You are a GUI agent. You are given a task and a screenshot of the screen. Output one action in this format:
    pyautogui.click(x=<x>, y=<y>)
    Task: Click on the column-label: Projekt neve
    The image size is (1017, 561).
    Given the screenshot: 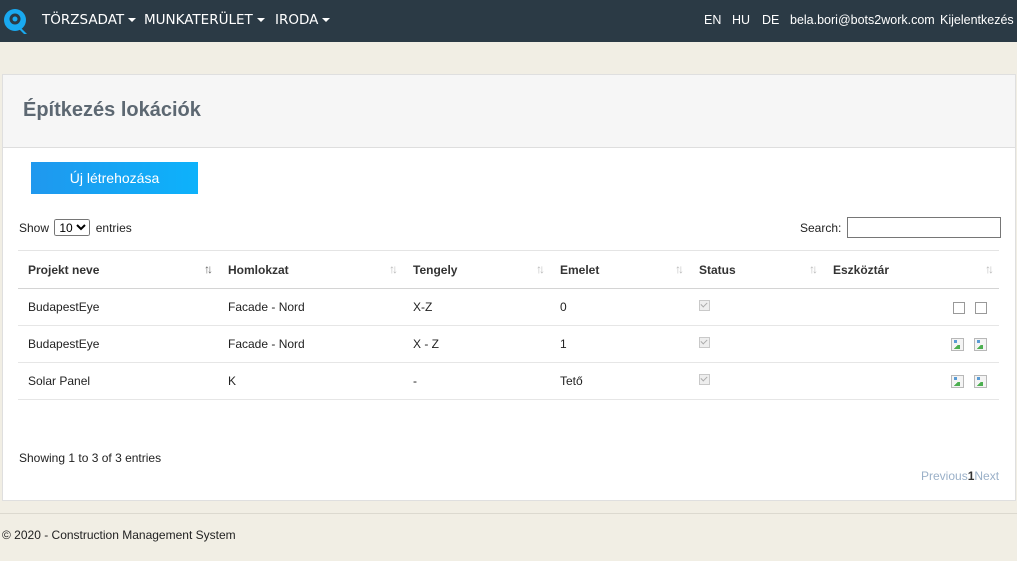 What is the action you would take?
    pyautogui.click(x=64, y=269)
    